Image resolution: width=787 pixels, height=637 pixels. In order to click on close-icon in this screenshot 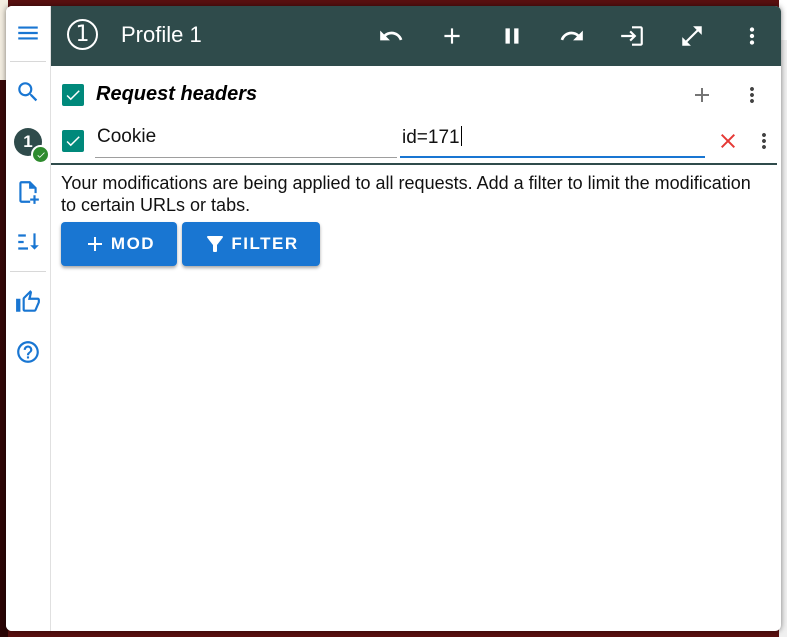, I will do `click(728, 141)`.